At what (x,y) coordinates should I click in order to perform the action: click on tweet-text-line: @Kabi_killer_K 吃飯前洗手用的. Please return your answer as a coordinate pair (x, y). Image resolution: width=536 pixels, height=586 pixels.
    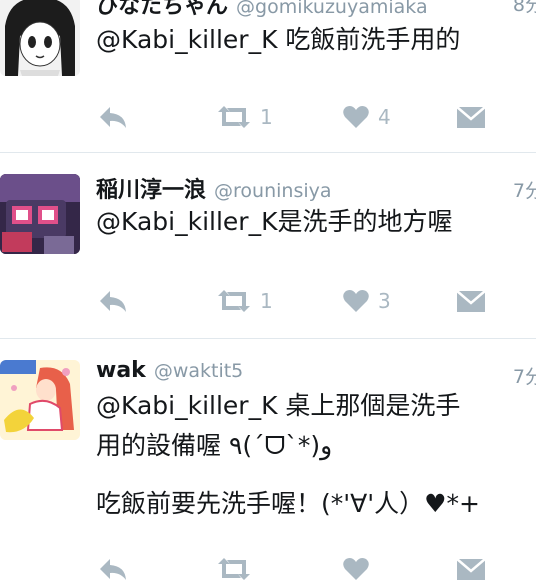
    Looking at the image, I should click on (278, 39).